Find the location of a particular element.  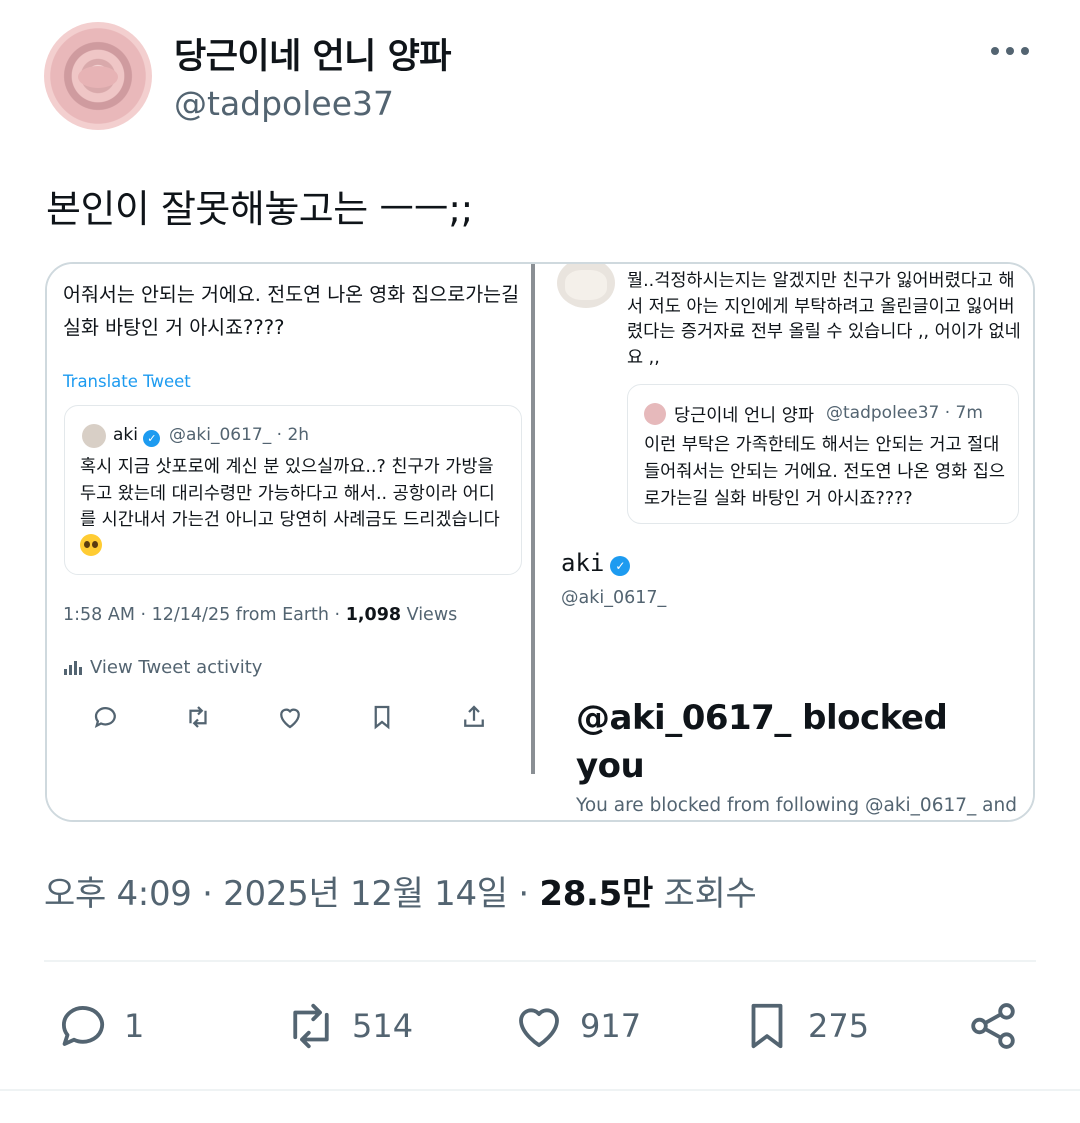

like-count: 917 is located at coordinates (611, 1026).